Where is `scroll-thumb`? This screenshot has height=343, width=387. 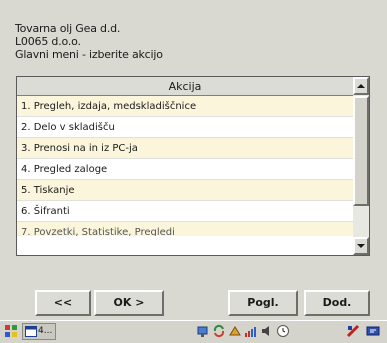
scroll-thumb is located at coordinates (361, 151).